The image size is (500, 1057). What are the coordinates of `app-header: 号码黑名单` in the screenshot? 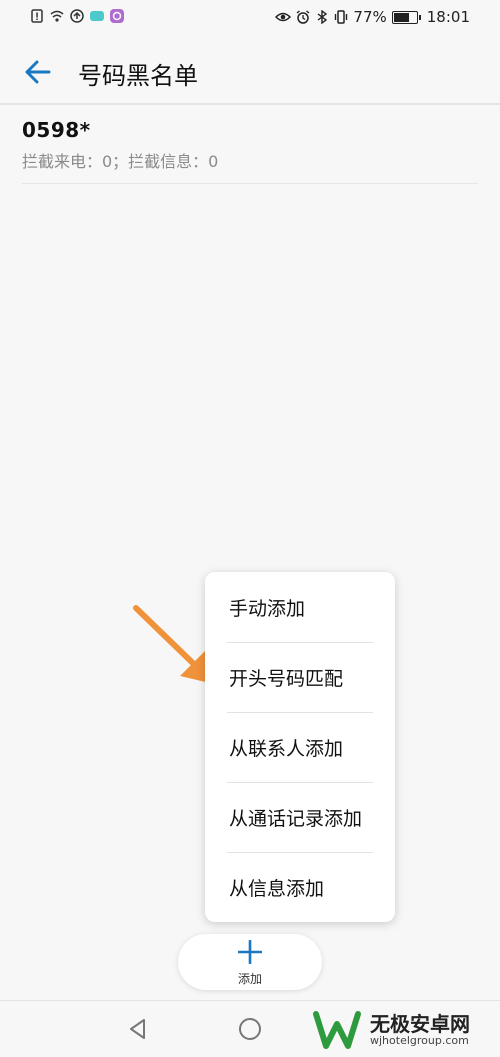 It's located at (250, 72).